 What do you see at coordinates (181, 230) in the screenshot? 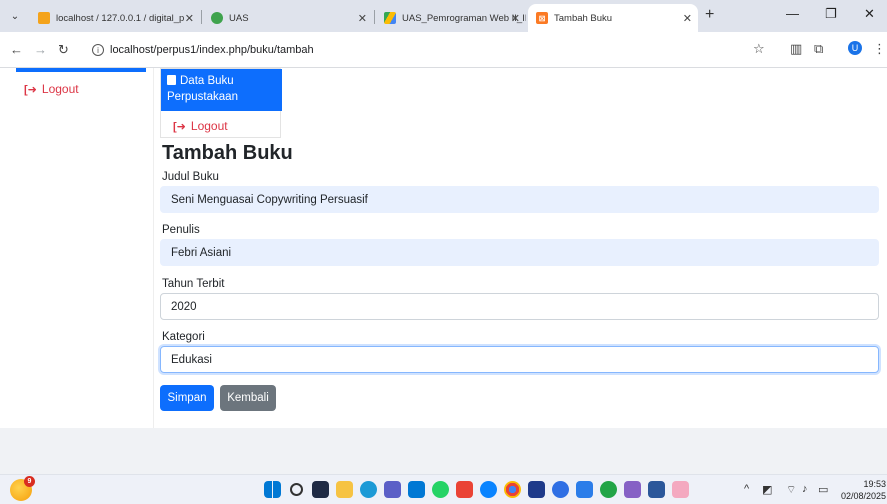
I see `penulis-label: Penulis` at bounding box center [181, 230].